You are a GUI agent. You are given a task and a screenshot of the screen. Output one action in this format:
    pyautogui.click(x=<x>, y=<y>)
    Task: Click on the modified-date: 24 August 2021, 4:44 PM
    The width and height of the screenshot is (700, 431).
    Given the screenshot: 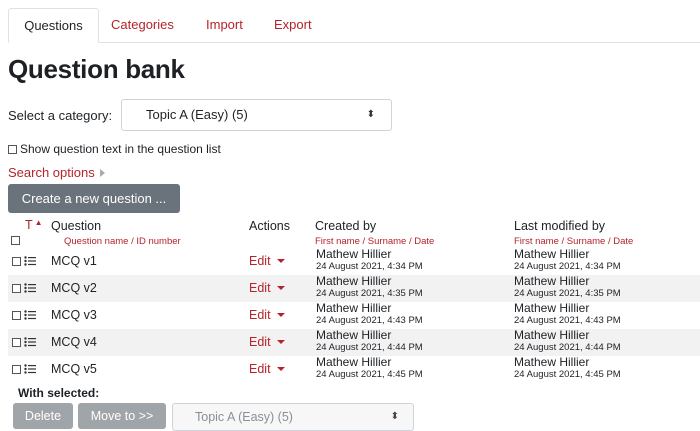 What is the action you would take?
    pyautogui.click(x=567, y=347)
    